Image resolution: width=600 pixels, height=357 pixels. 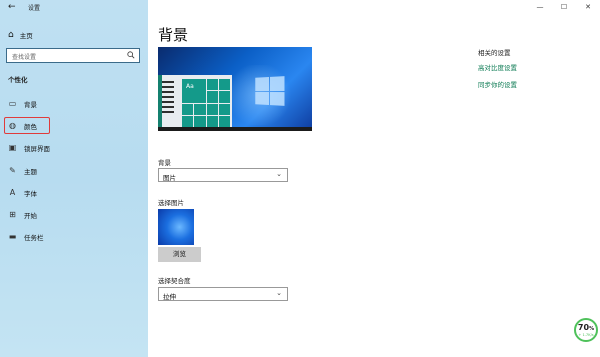 What do you see at coordinates (11, 35) in the screenshot?
I see `home-icon: ⌂` at bounding box center [11, 35].